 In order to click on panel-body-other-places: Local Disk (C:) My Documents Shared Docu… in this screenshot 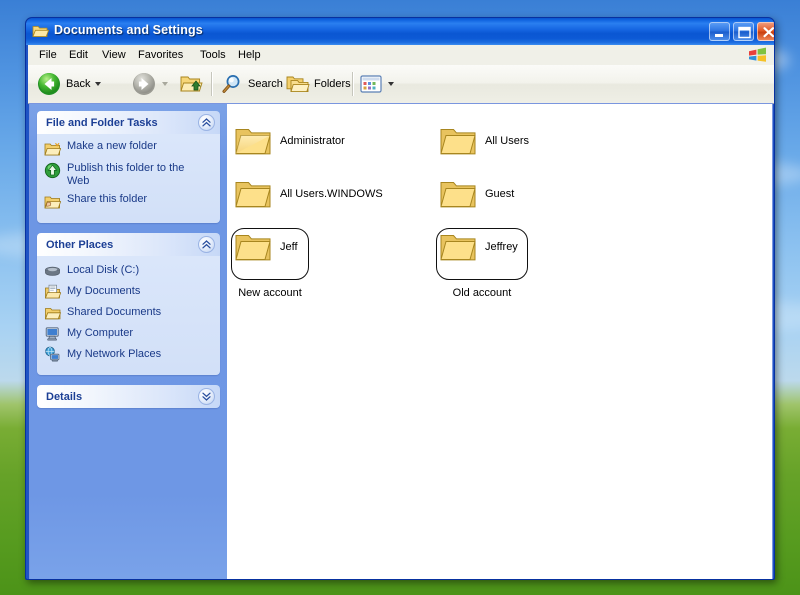, I will do `click(128, 315)`.